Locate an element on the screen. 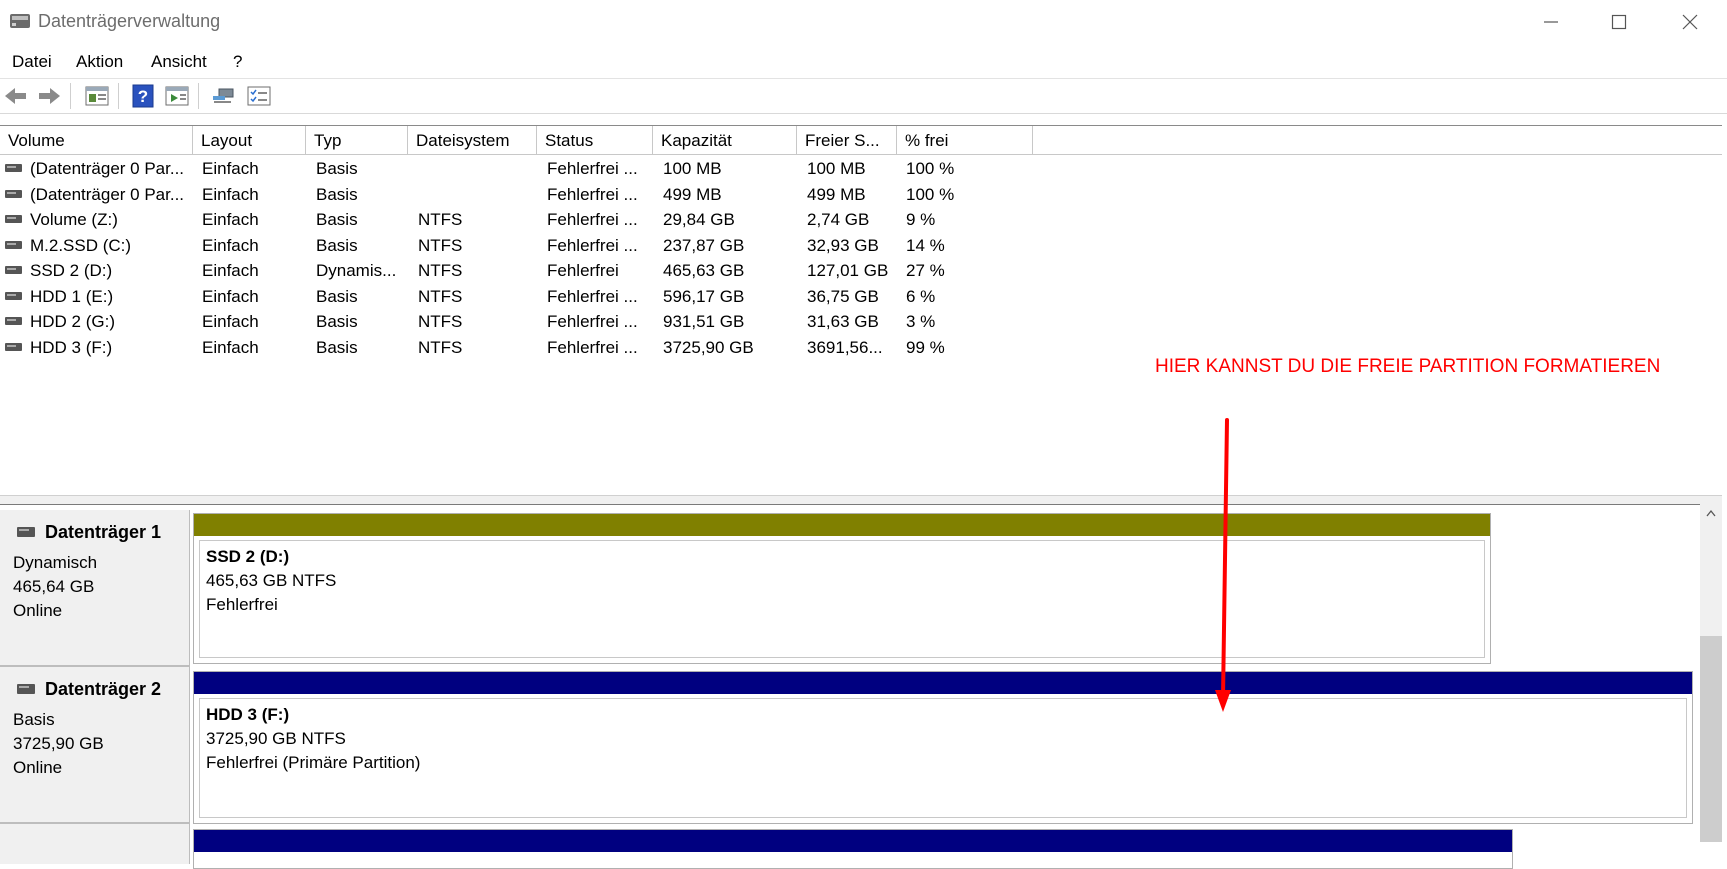 The height and width of the screenshot is (869, 1727). table-cell: 465,63 GB is located at coordinates (704, 270).